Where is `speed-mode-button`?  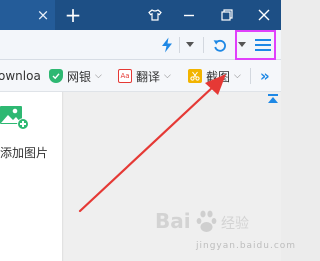
speed-mode-button is located at coordinates (167, 45).